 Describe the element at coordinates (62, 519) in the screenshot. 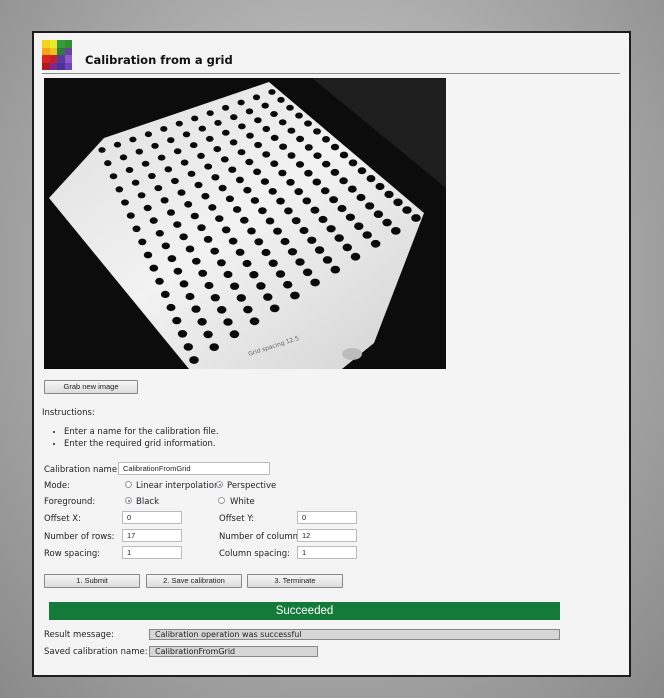

I see `offset-x-label: Offset X:` at that location.